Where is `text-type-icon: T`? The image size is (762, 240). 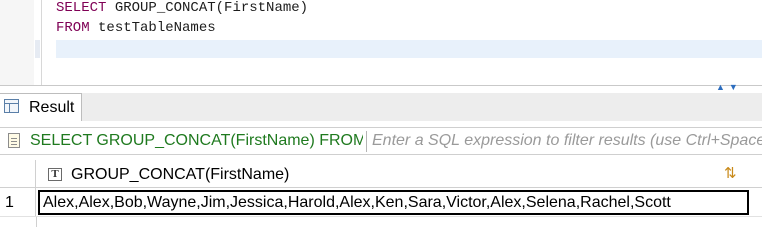 text-type-icon: T is located at coordinates (55, 174).